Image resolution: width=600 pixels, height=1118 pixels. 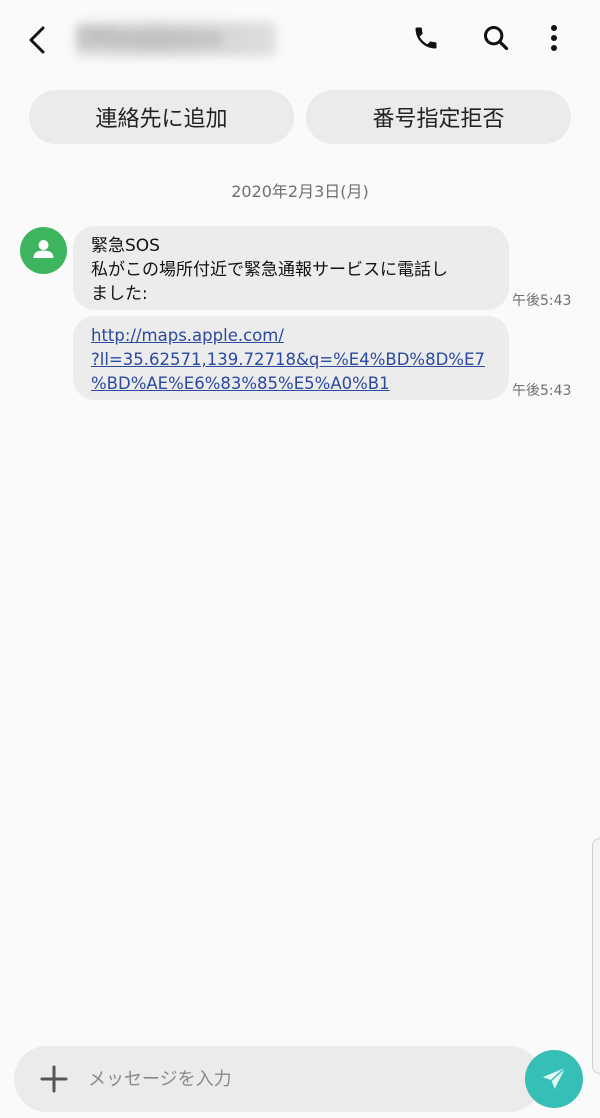 I want to click on add-to-contacts-button: 連絡先に追加, so click(x=161, y=117).